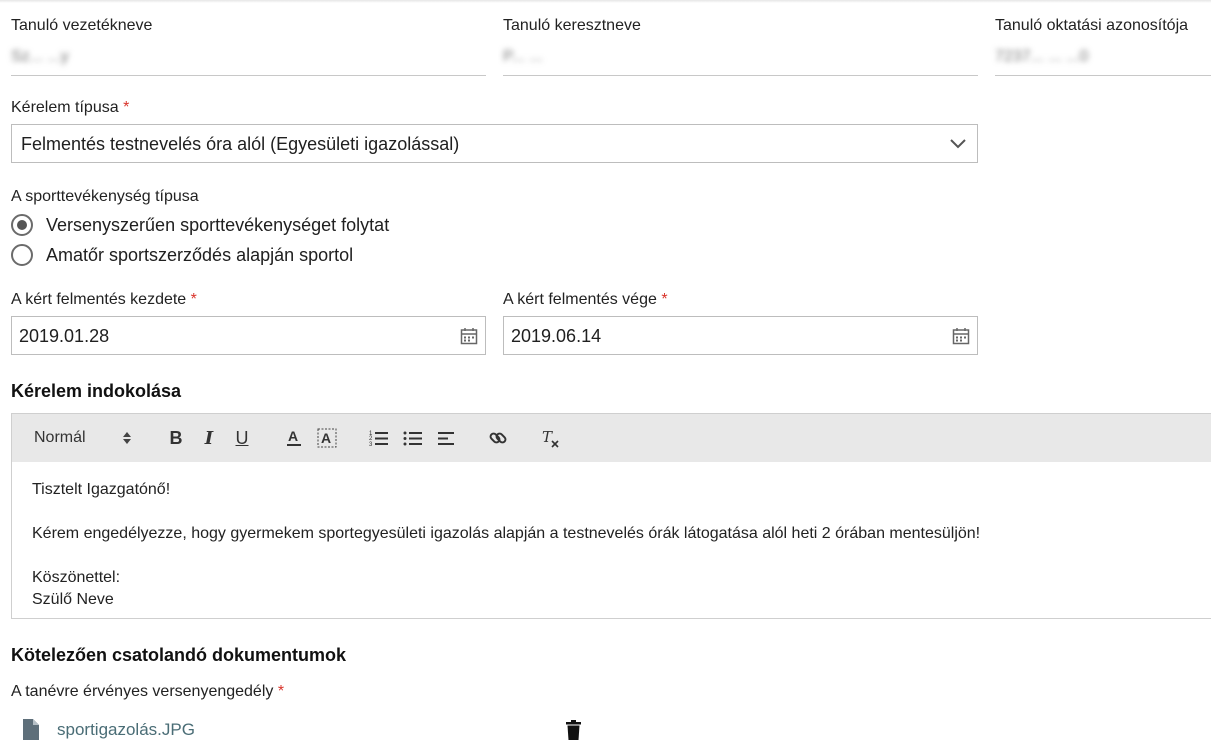 The image size is (1211, 751). I want to click on request-type-label: Kérelem típusa *, so click(70, 108).